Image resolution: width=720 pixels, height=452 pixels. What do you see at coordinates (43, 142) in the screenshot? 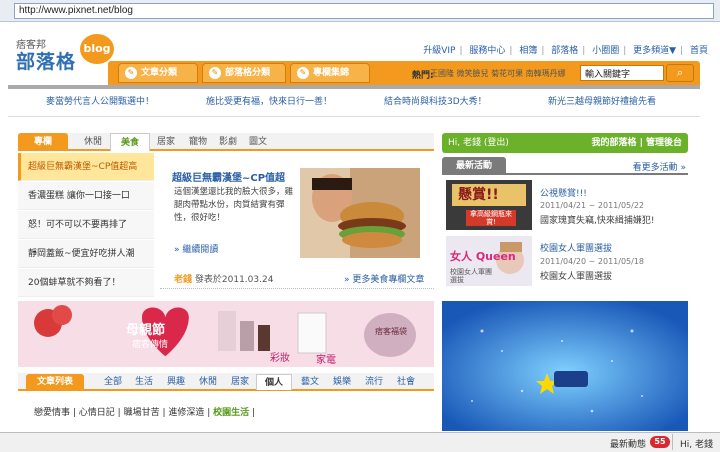
I see `cat-tab-column: 專欄` at bounding box center [43, 142].